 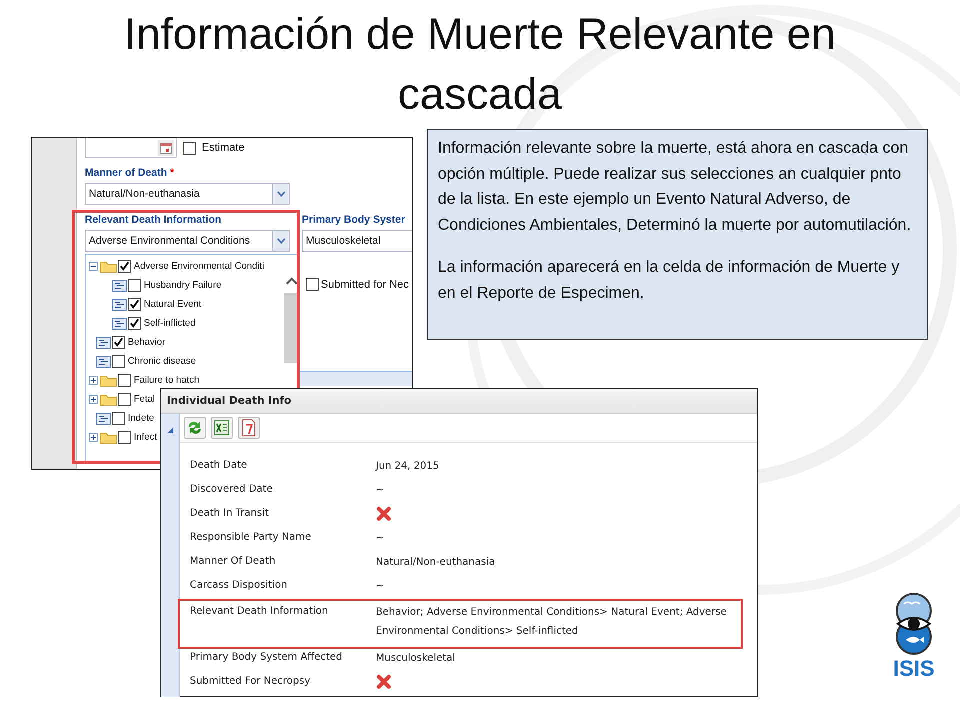 What do you see at coordinates (408, 467) in the screenshot?
I see `field-value: Jun 24, 2015` at bounding box center [408, 467].